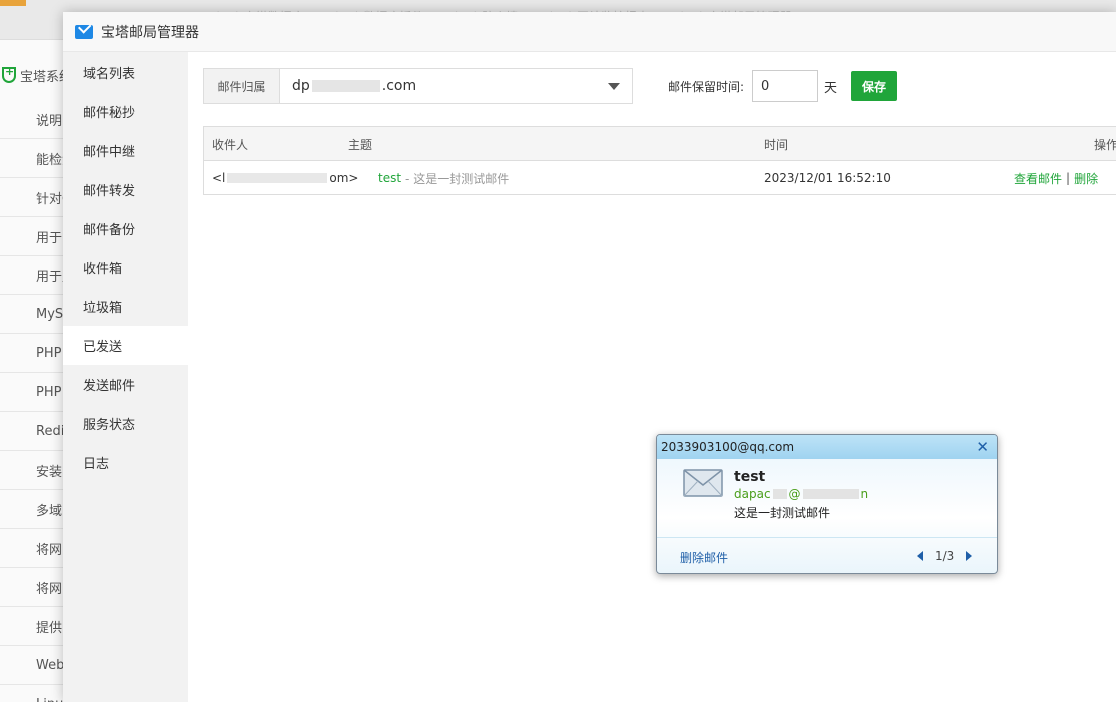 This screenshot has width=1116, height=702. What do you see at coordinates (50, 238) in the screenshot?
I see `background-row-label: 用于防` at bounding box center [50, 238].